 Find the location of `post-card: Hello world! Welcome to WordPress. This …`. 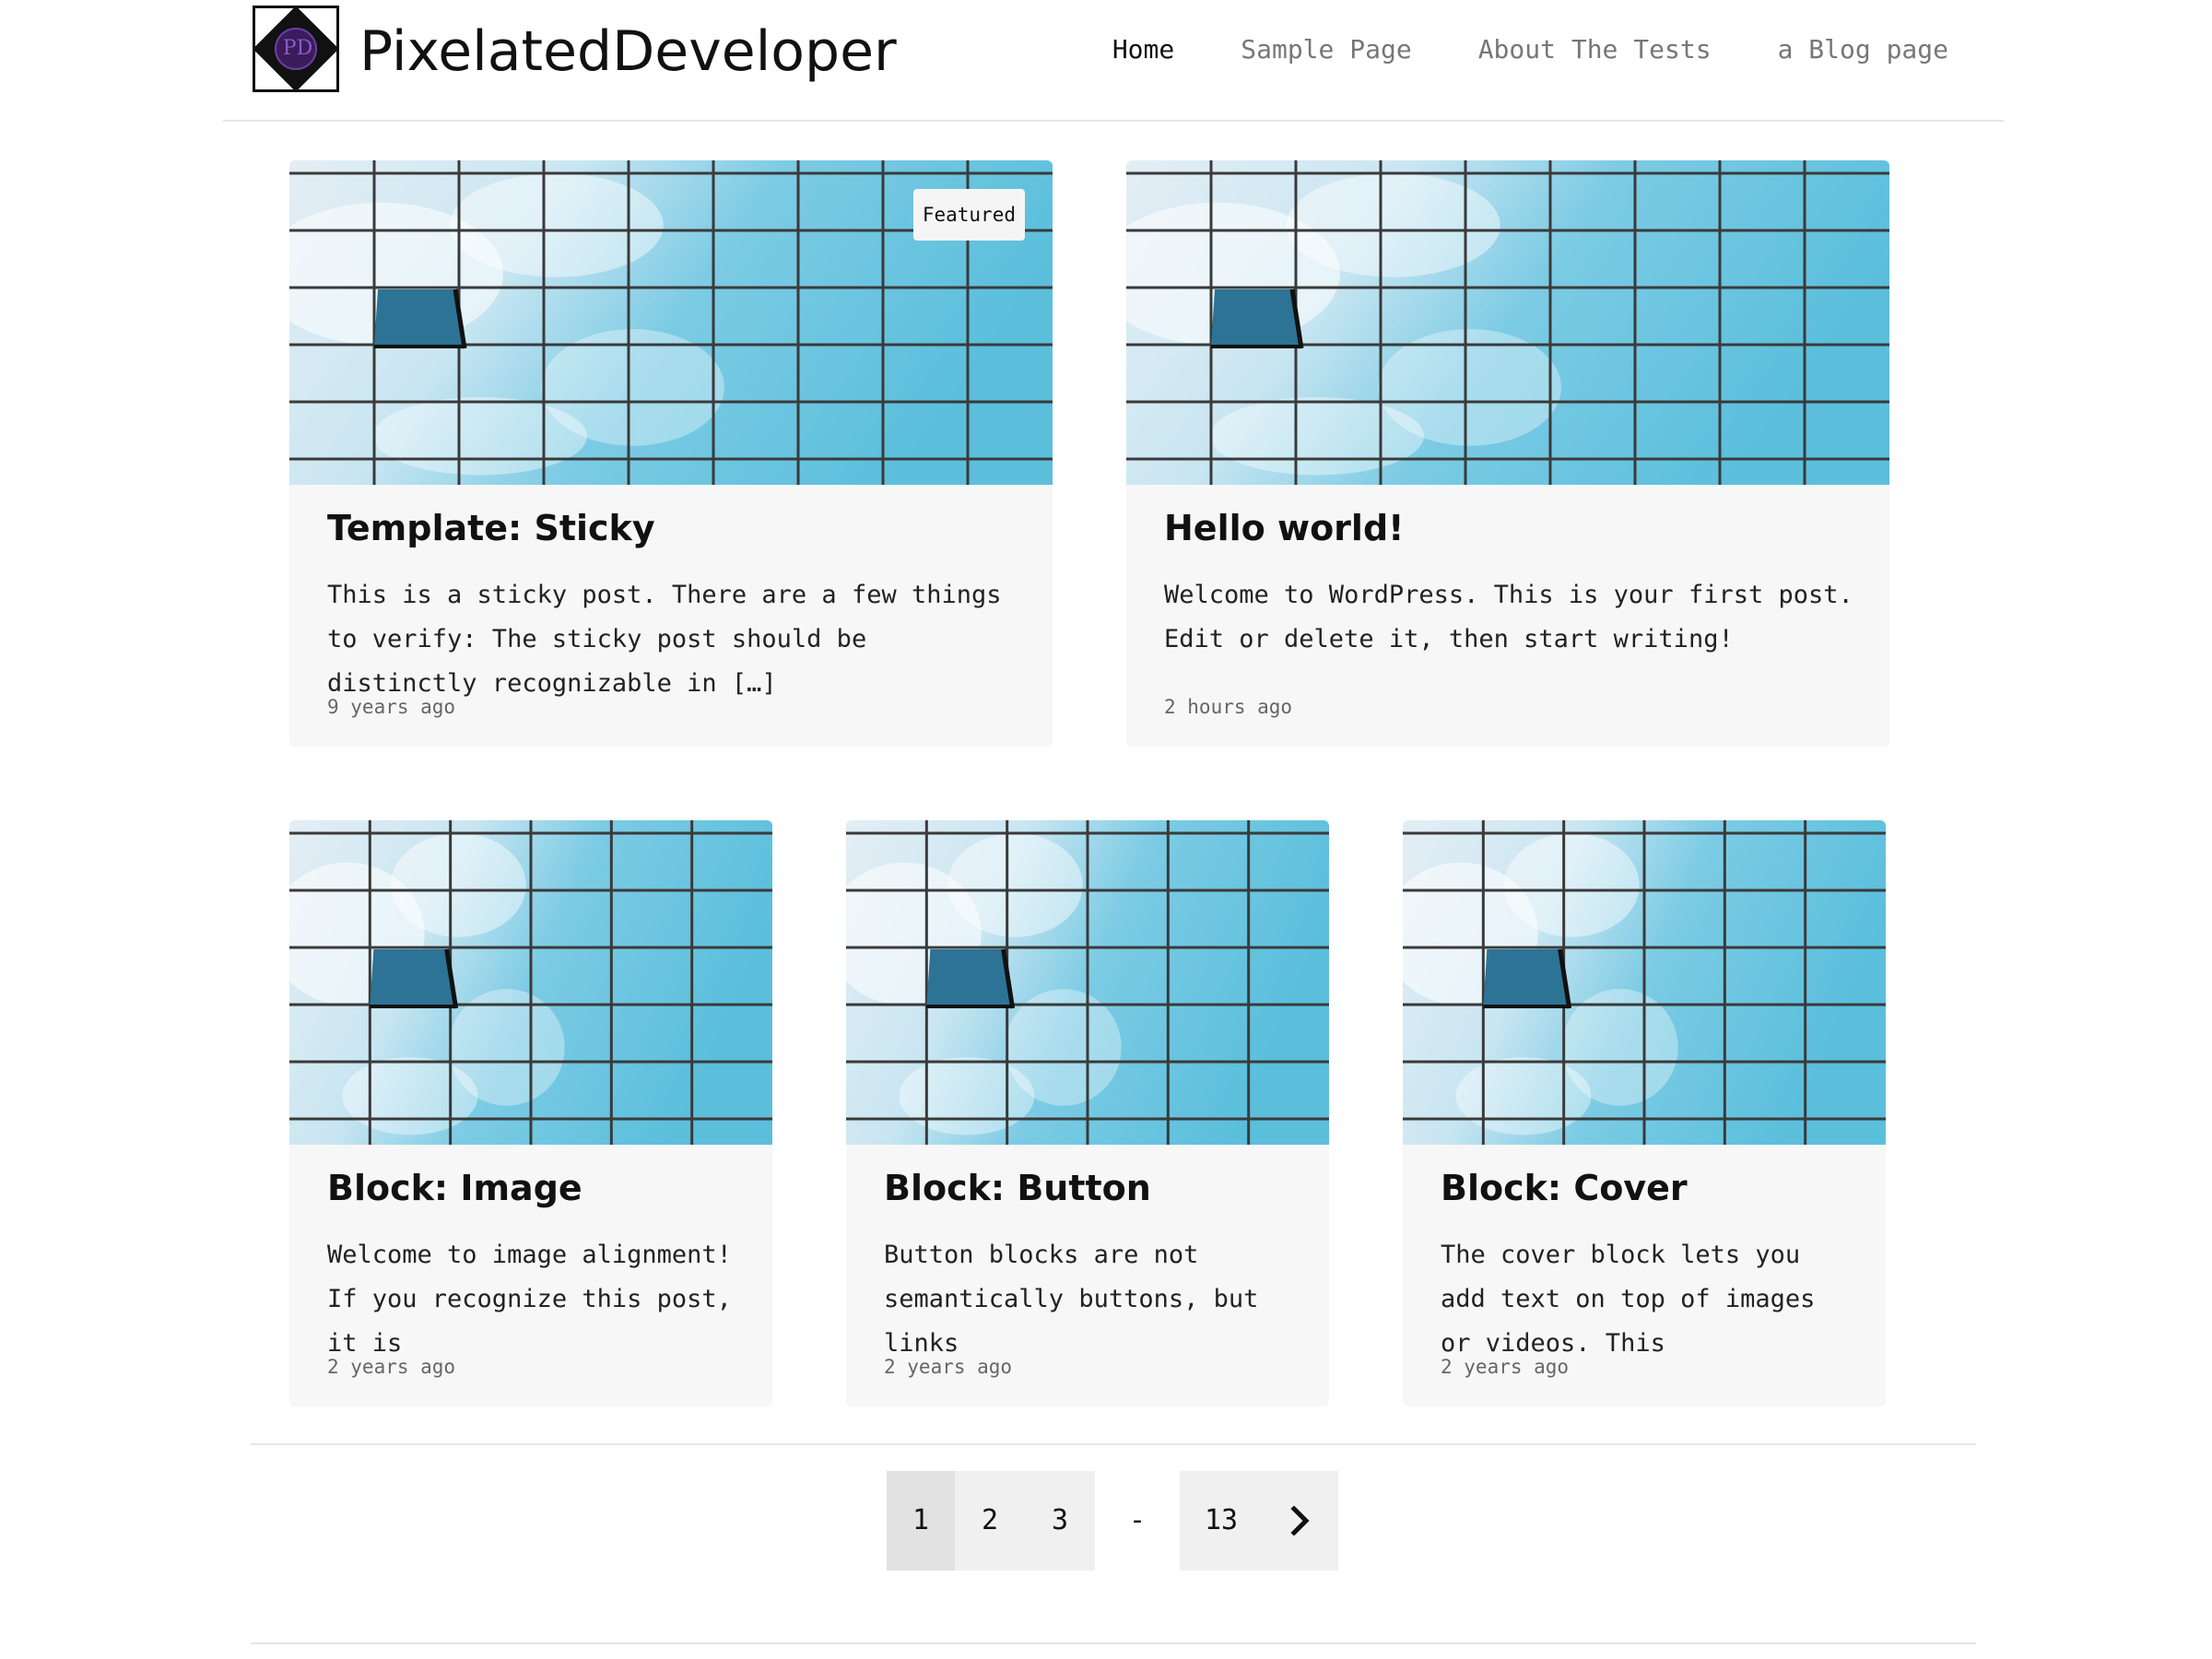

post-card: Hello world! Welcome to WordPress. This … is located at coordinates (1507, 453).